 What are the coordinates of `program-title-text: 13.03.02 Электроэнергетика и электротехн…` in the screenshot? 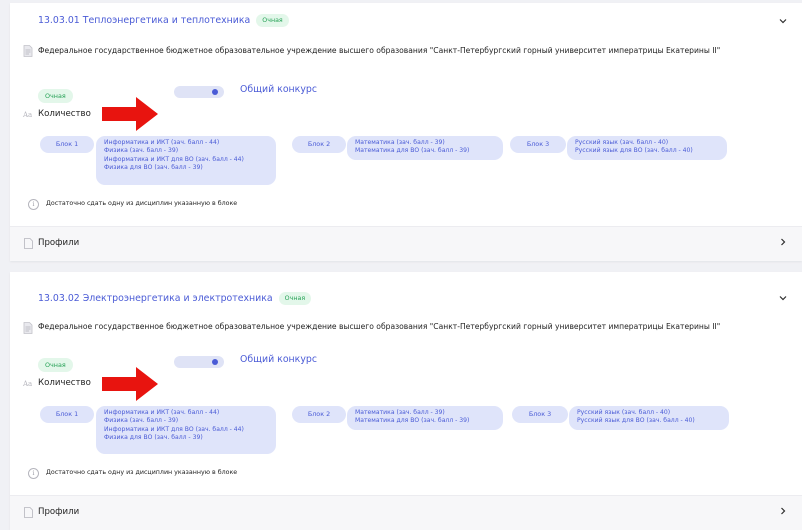 It's located at (155, 298).